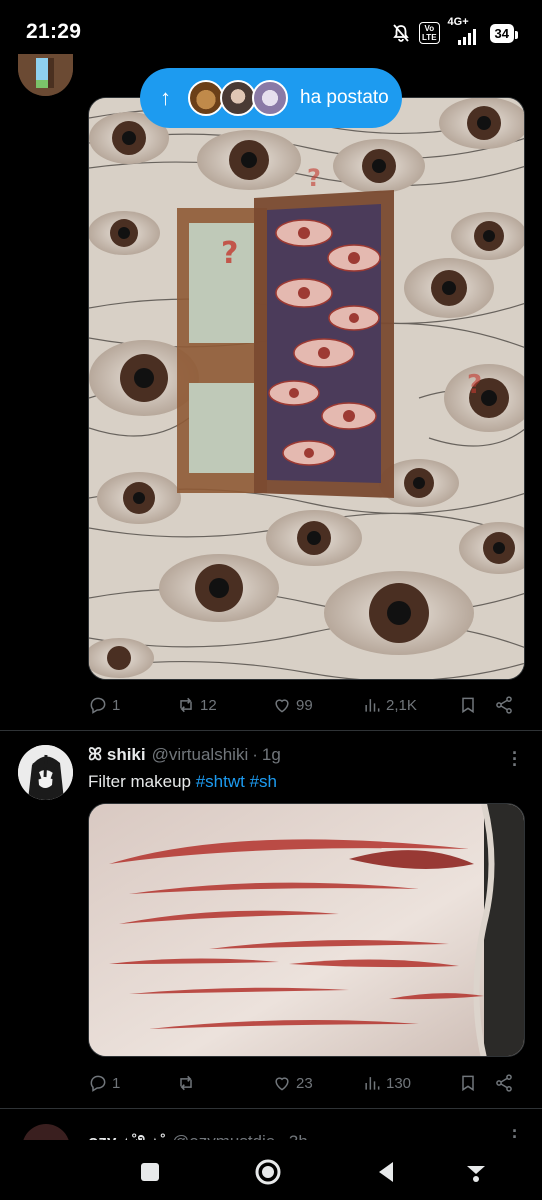 The image size is (542, 1200). Describe the element at coordinates (127, 1131) in the screenshot. I see `author-name: ozy ⋆˚࿔ ⋆˚` at that location.